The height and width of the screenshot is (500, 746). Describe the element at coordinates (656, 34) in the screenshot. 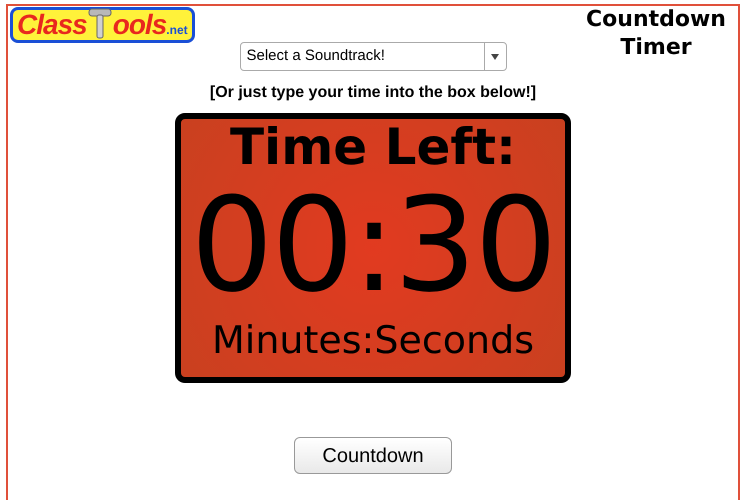

I see `page-title: Countdown Timer` at that location.